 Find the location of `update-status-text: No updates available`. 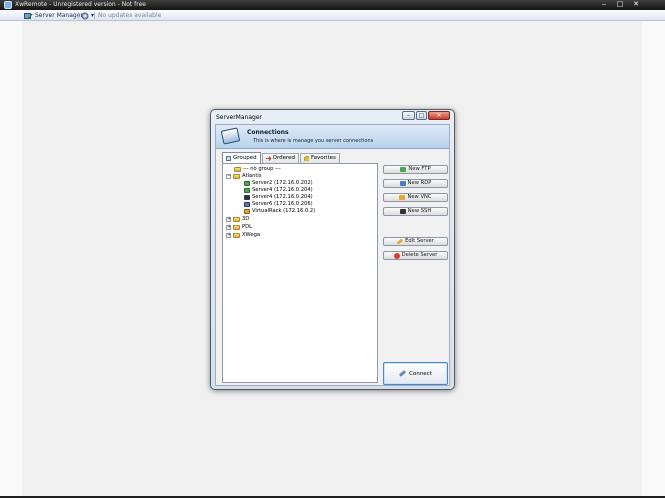

update-status-text: No updates available is located at coordinates (130, 15).